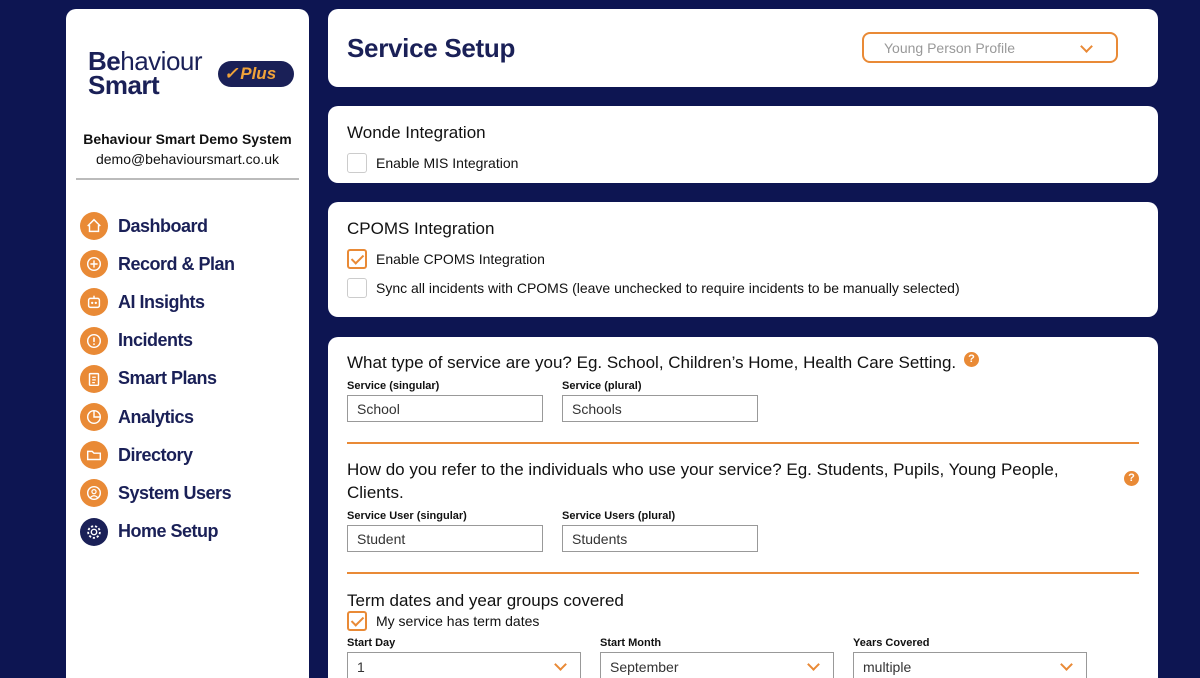 The image size is (1200, 678). I want to click on nav-item-ai-insights: AI Insights, so click(157, 302).